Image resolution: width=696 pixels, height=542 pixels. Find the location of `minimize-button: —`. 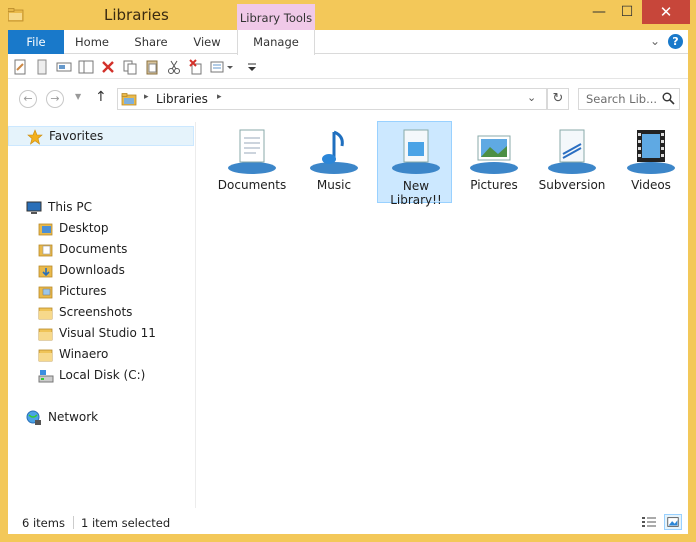

minimize-button: — is located at coordinates (599, 12).